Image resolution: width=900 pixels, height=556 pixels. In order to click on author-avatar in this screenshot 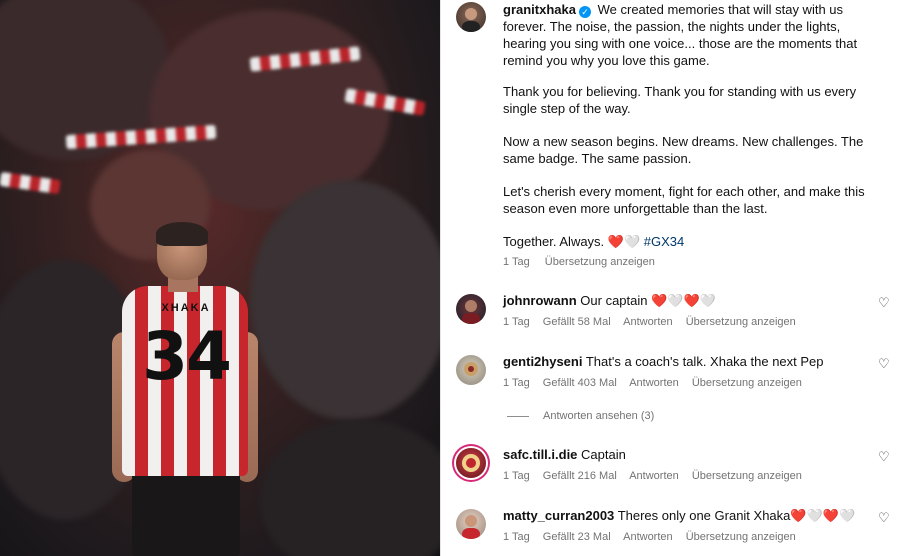, I will do `click(471, 17)`.